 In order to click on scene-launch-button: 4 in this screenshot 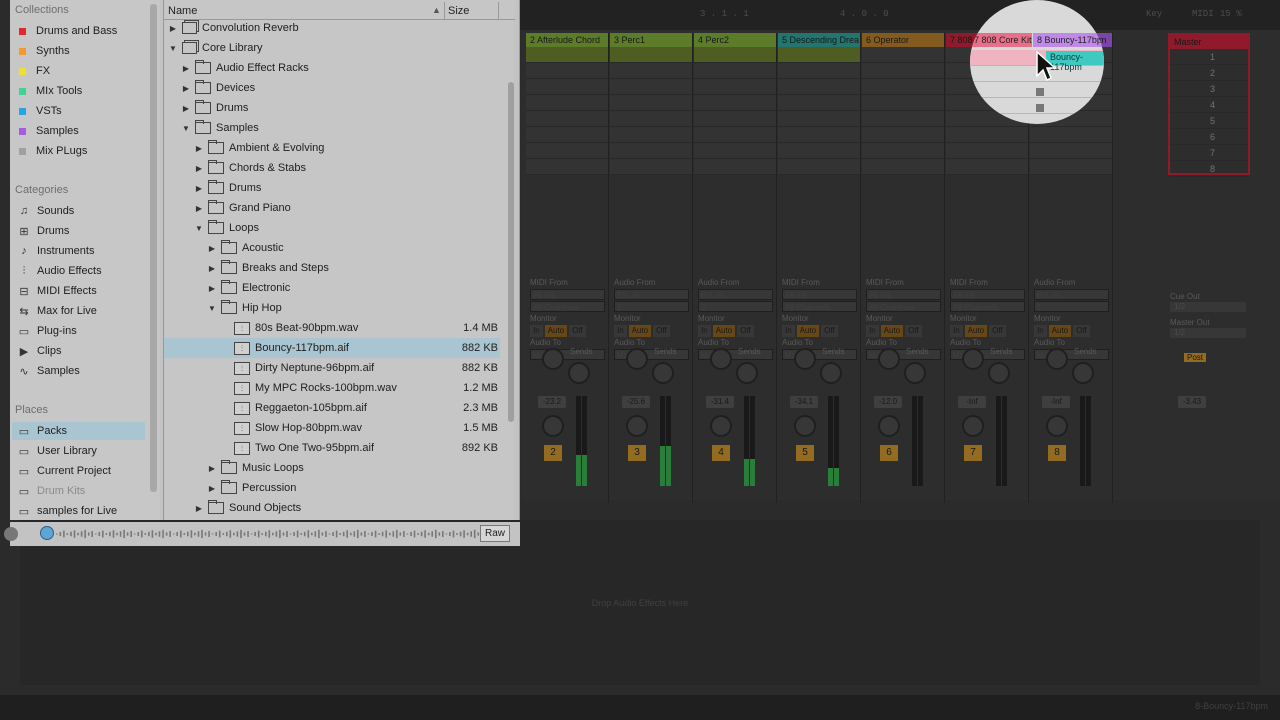, I will do `click(1209, 105)`.